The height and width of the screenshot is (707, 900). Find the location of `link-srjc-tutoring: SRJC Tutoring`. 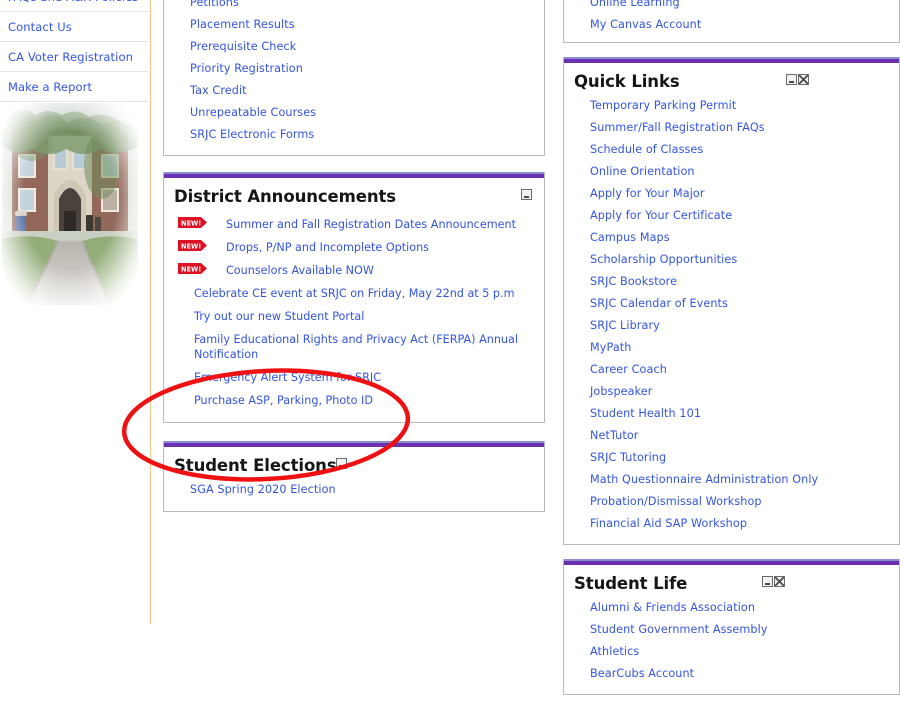

link-srjc-tutoring: SRJC Tutoring is located at coordinates (628, 457).